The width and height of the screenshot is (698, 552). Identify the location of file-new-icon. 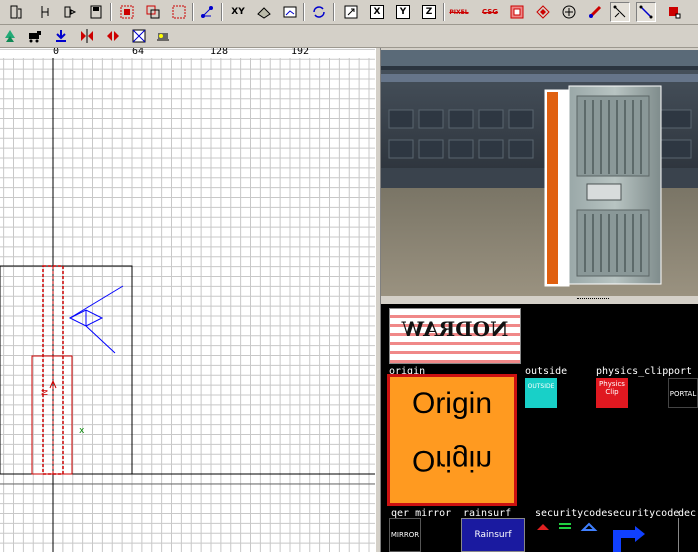
(45, 12).